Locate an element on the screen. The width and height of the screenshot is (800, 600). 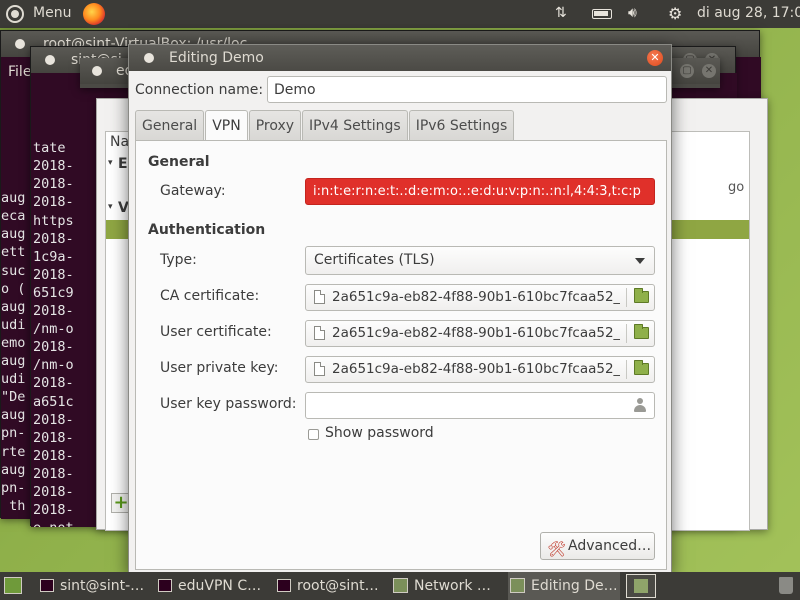
auth-type-select: Certificates (TLS) is located at coordinates (480, 260).